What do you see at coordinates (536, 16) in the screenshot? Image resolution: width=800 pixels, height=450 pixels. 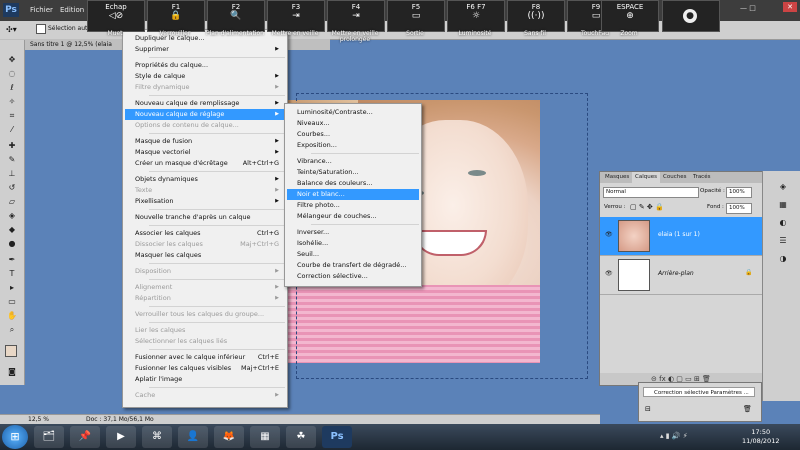 I see `fkey-7: F8 ((·))` at bounding box center [536, 16].